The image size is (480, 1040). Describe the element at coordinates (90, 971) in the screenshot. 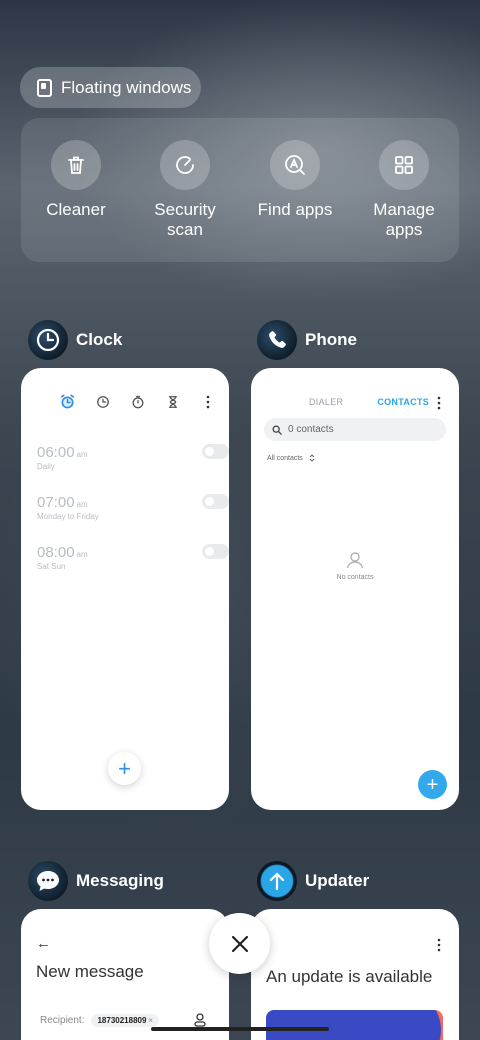

I see `new-message-title: New message` at that location.